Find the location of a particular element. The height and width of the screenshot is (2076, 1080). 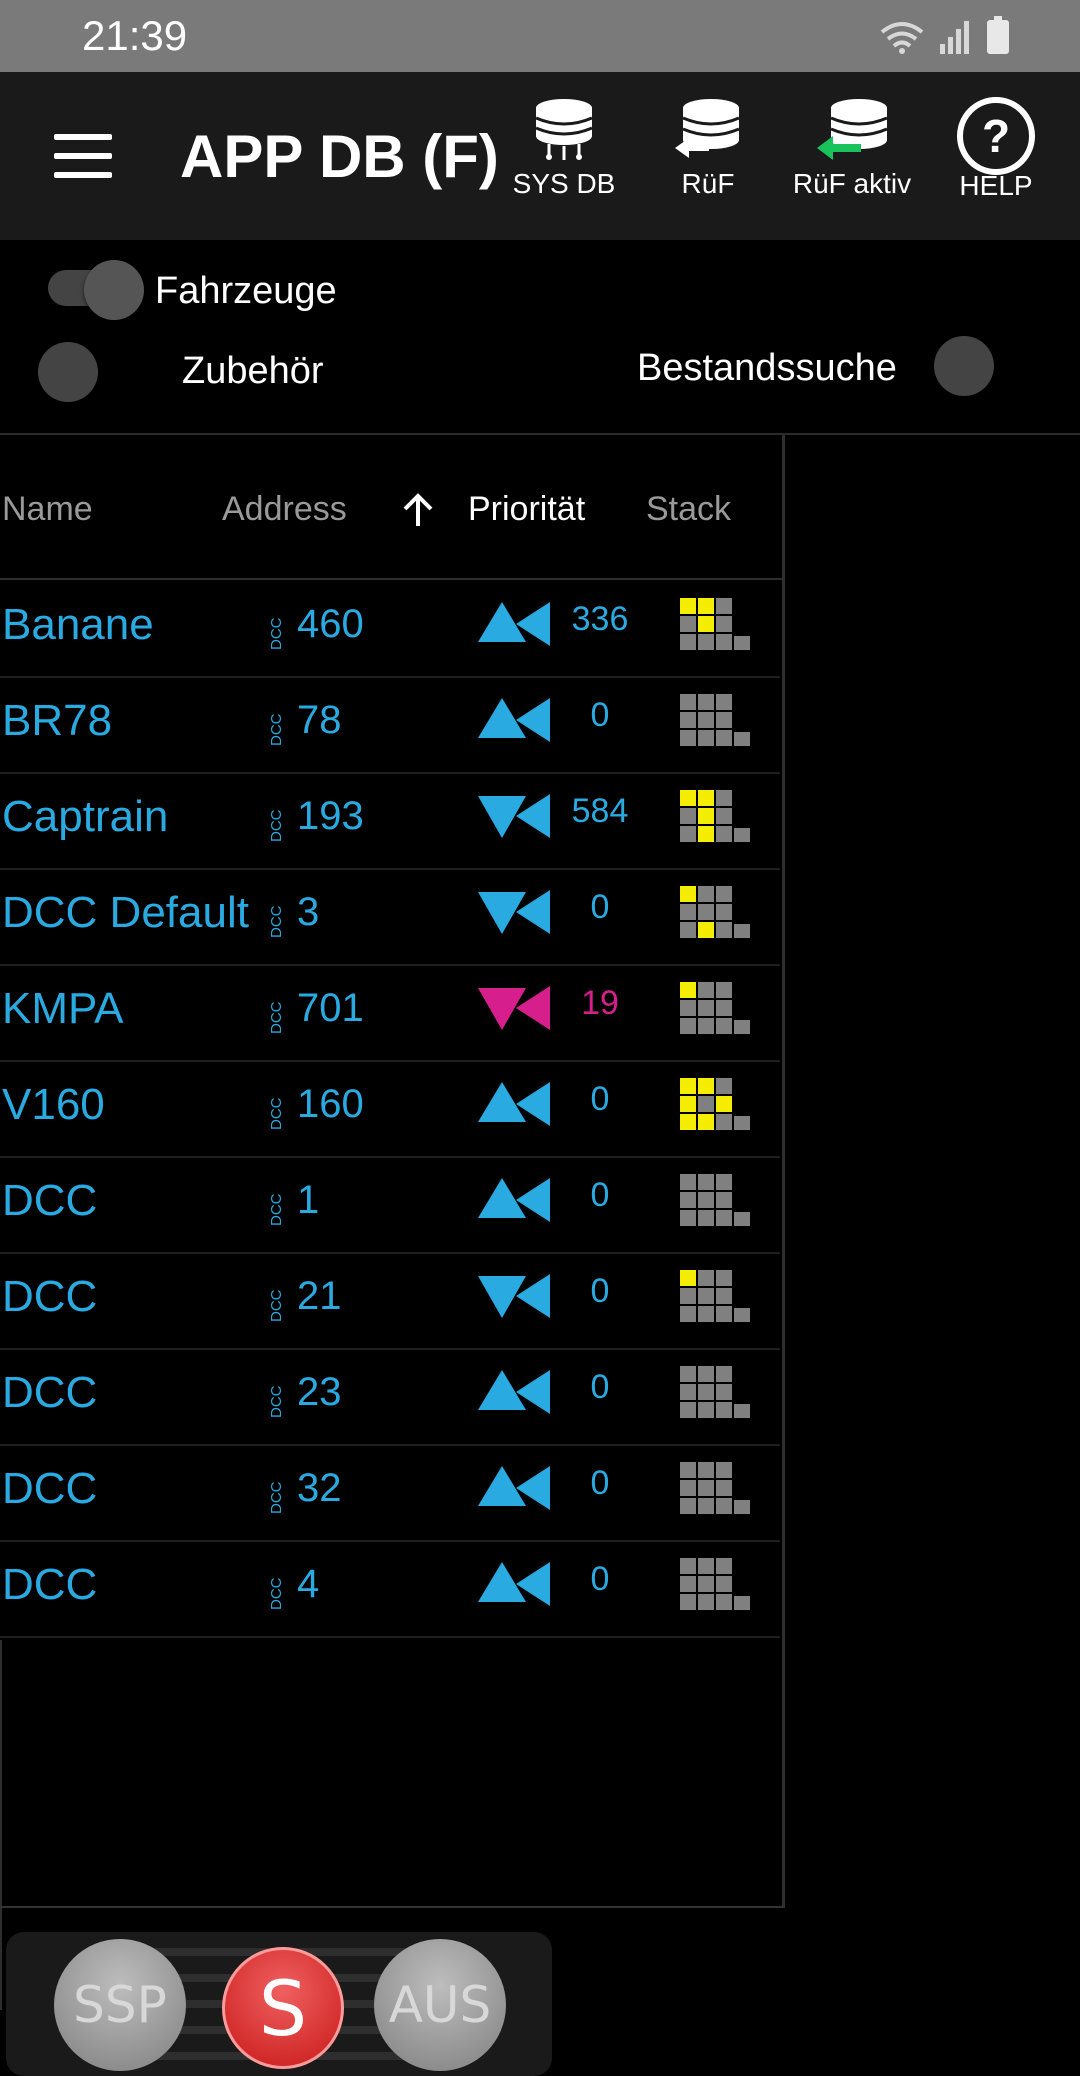

table-row: DCC DCC 32 0 is located at coordinates (390, 1493).